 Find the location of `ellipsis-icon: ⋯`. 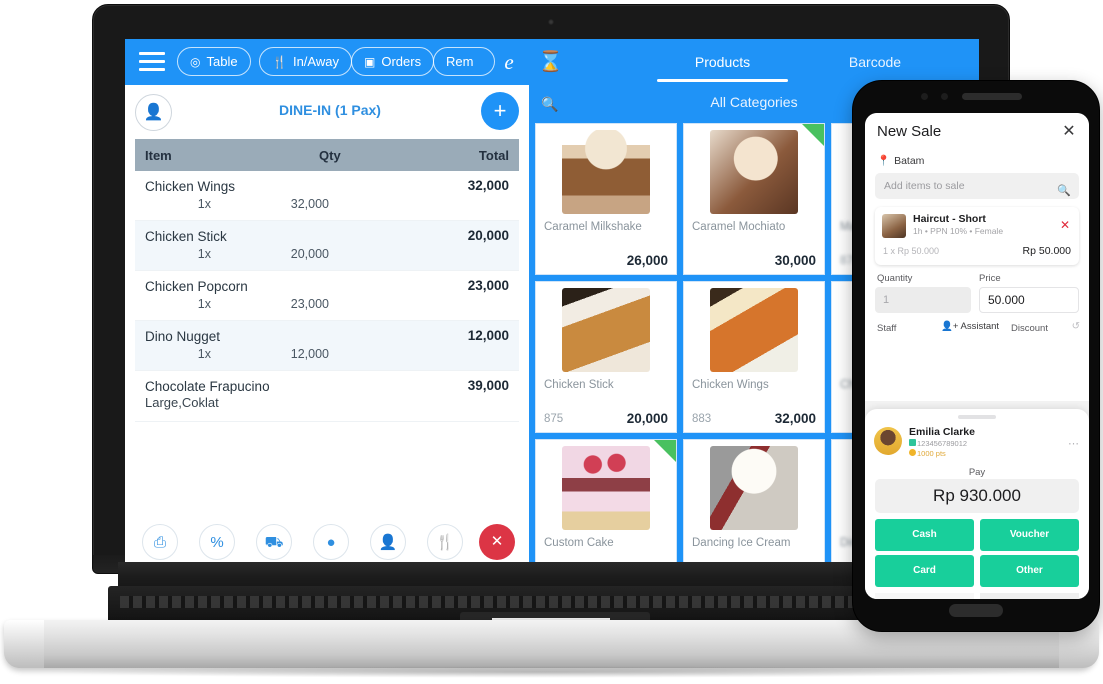

ellipsis-icon: ⋯ is located at coordinates (1074, 443).